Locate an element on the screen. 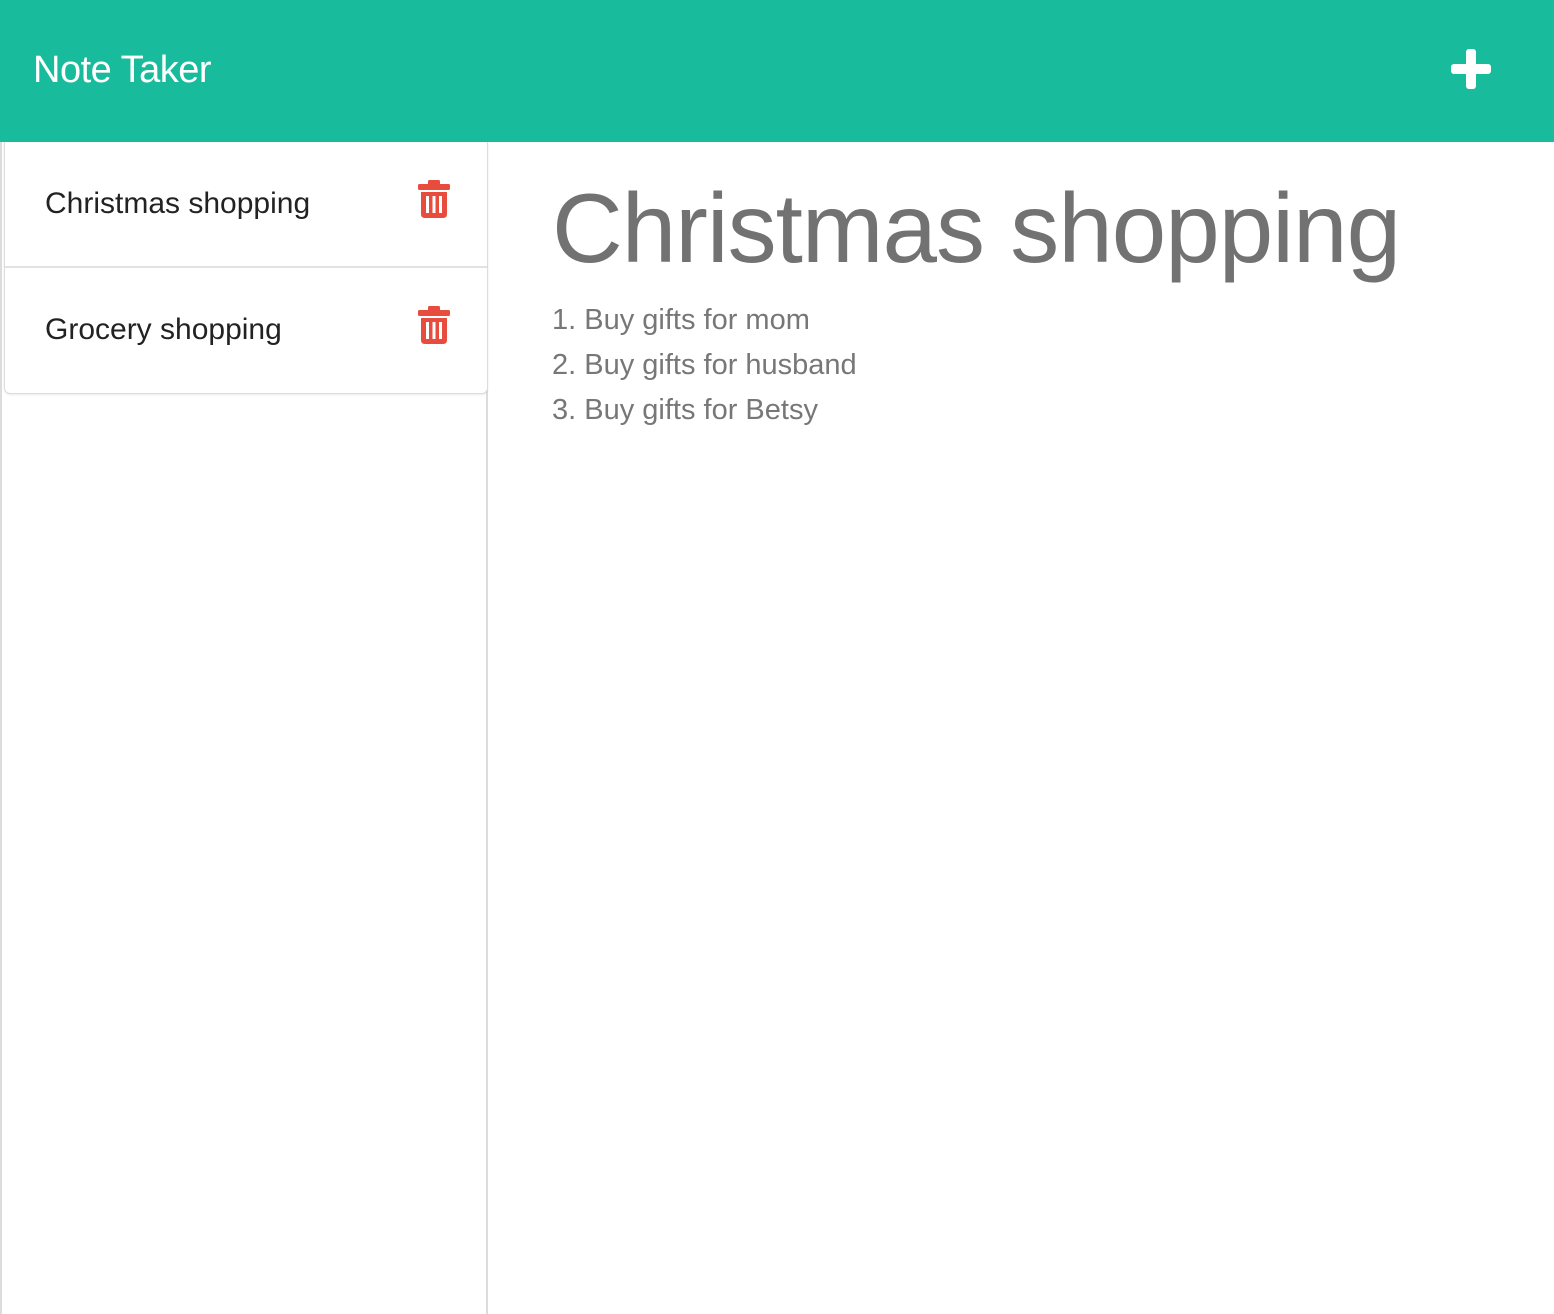 The width and height of the screenshot is (1554, 1314). list-item: Grocery shopping is located at coordinates (246, 330).